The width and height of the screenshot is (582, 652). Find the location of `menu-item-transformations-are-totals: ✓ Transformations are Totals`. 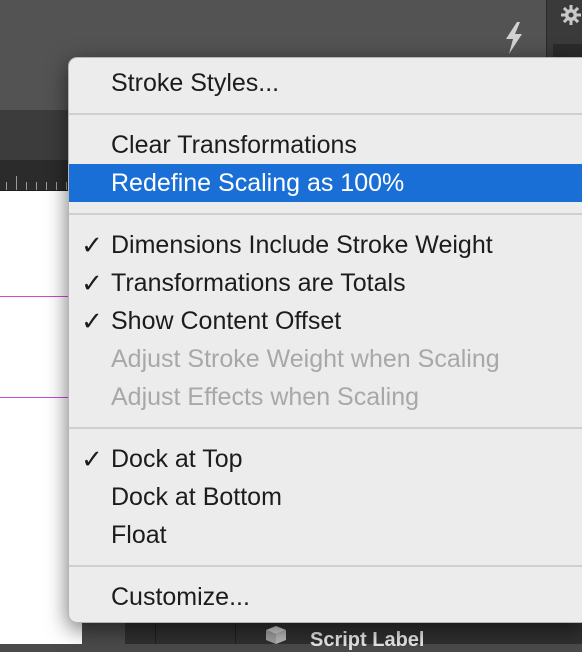

menu-item-transformations-are-totals: ✓ Transformations are Totals is located at coordinates (325, 283).